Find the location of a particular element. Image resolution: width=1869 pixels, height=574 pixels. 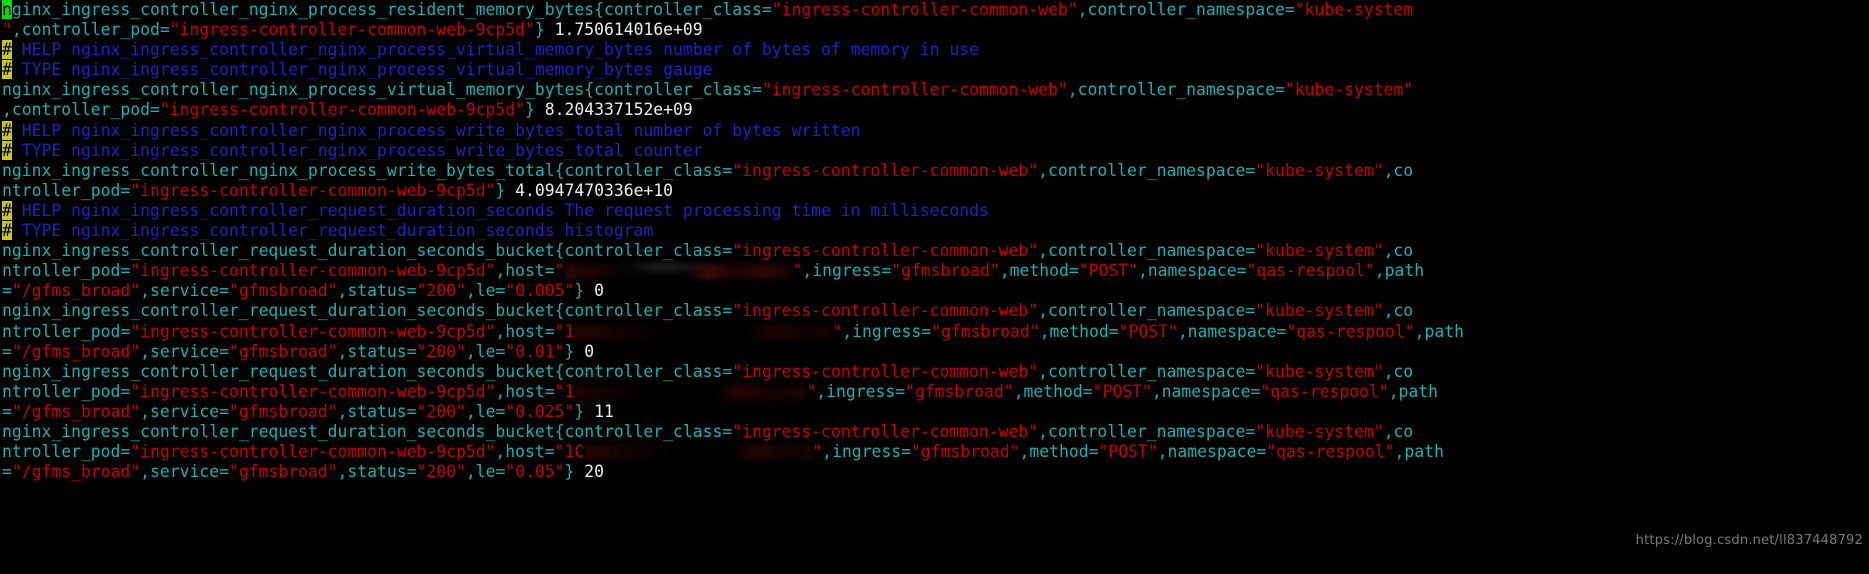

metric-key-token: ,path is located at coordinates (1439, 331).